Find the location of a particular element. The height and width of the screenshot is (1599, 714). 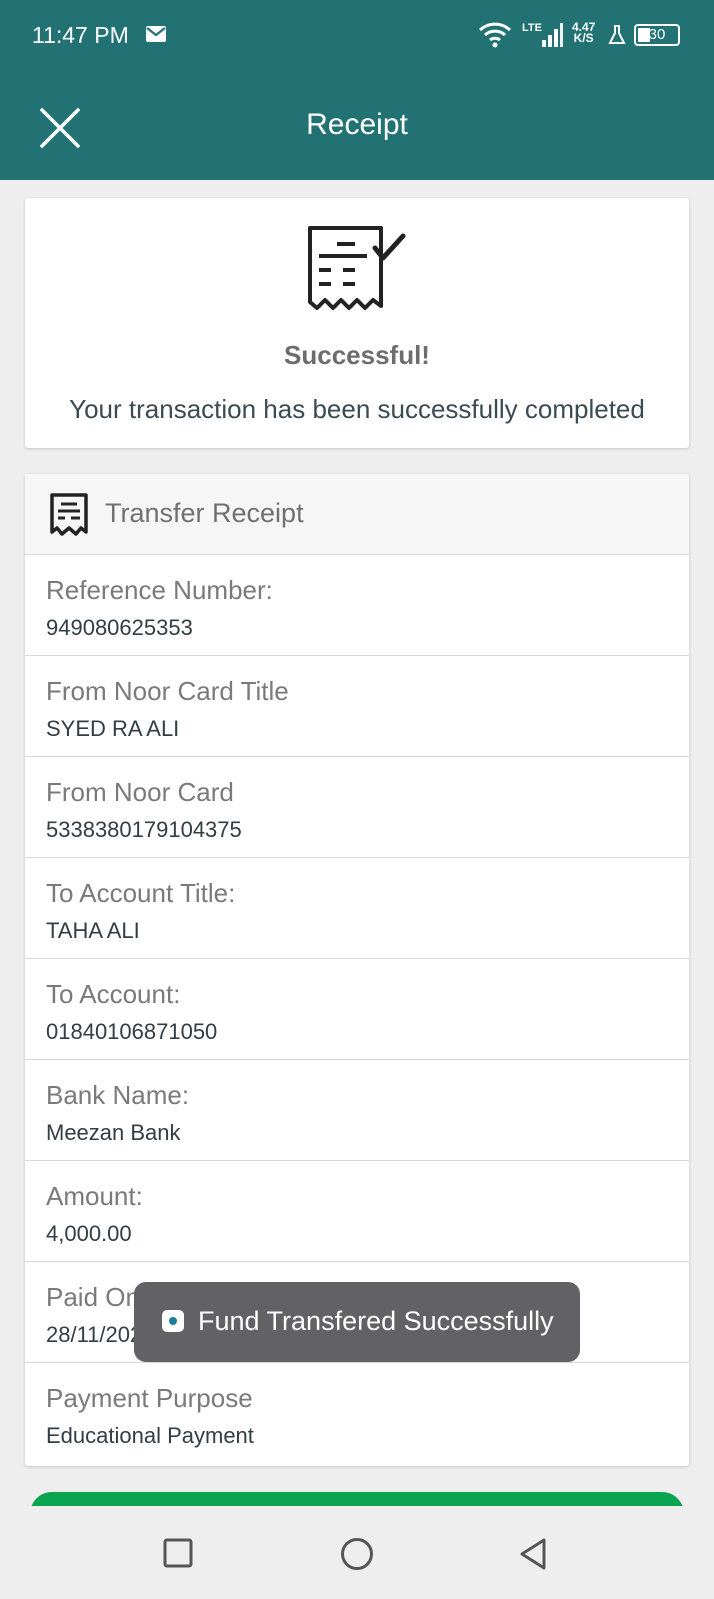

status-bar: 11:47 PM LTE 4.47 K/S 30 is located at coordinates (357, 36).